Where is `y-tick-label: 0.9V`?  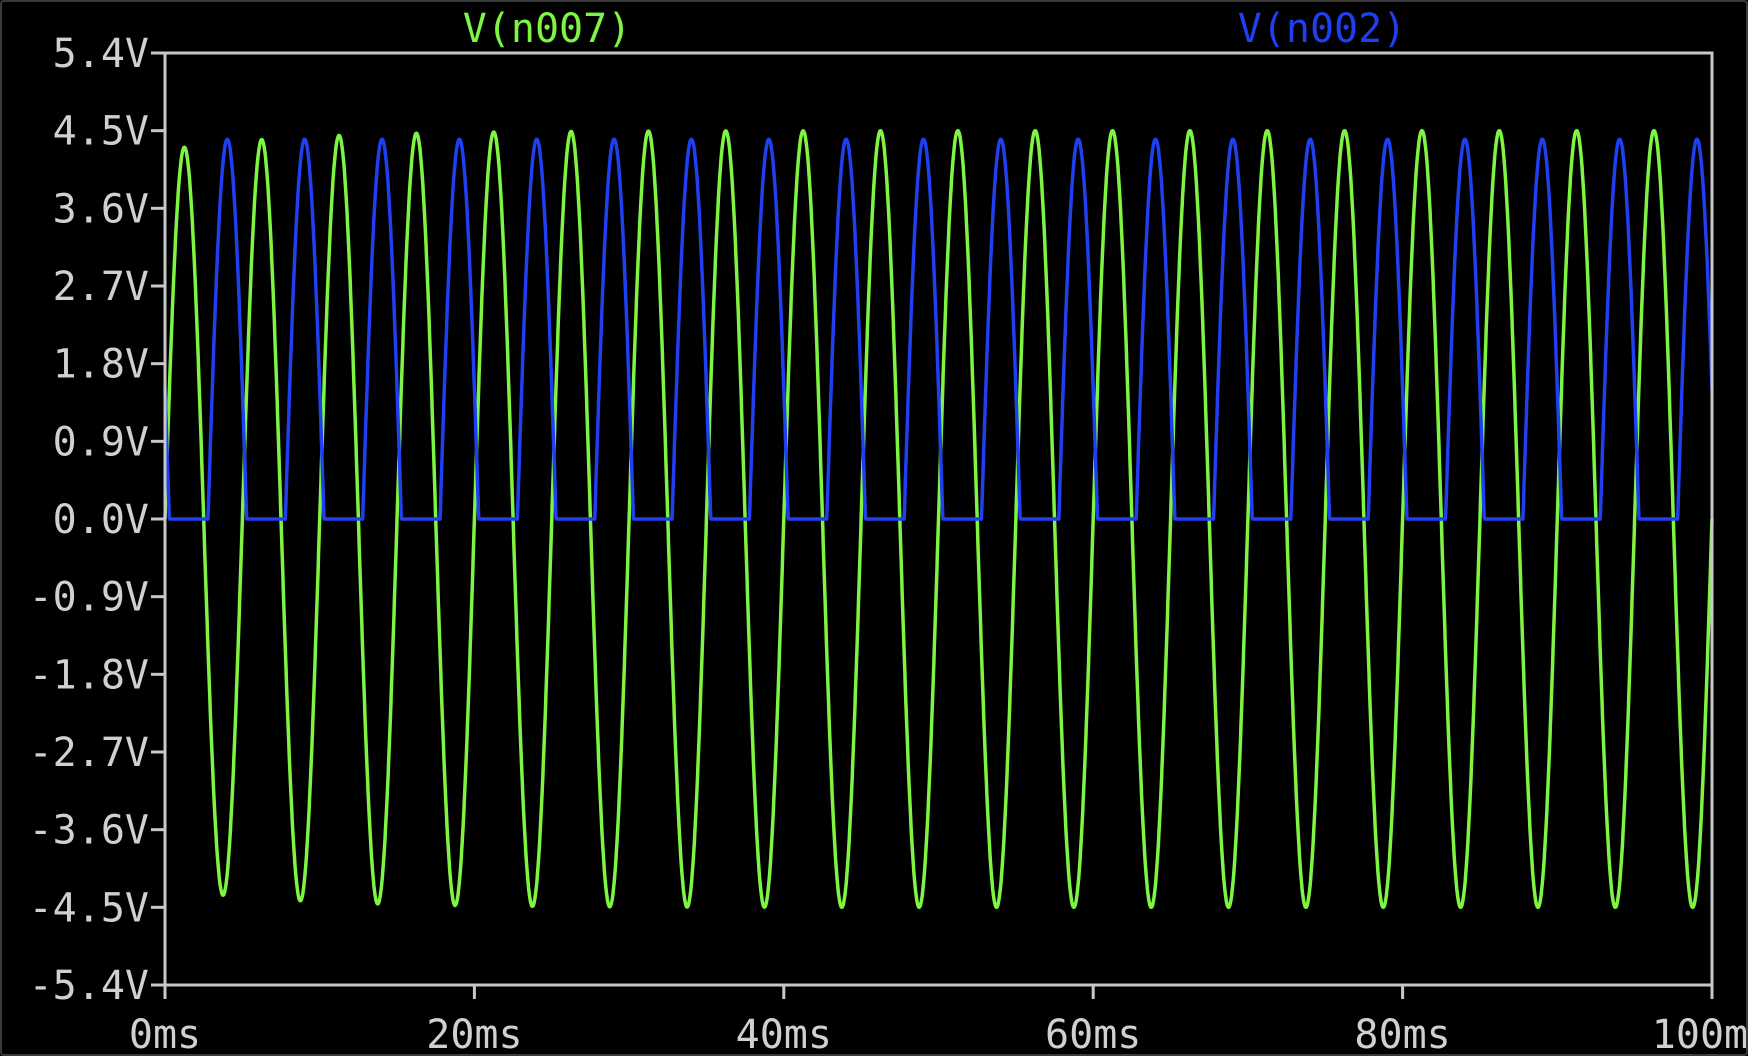
y-tick-label: 0.9V is located at coordinates (101, 442).